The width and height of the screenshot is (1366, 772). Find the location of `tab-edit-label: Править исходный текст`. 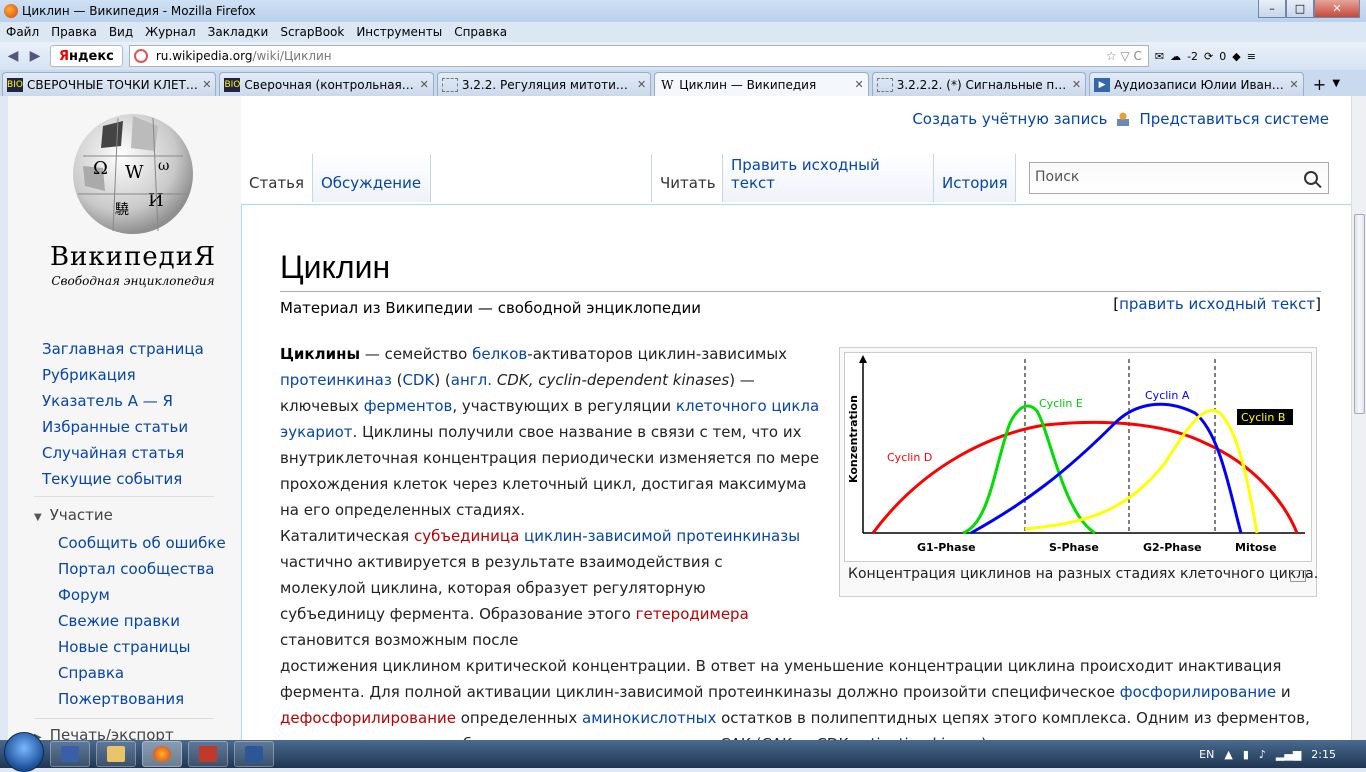

tab-edit-label: Править исходный текст is located at coordinates (805, 174).